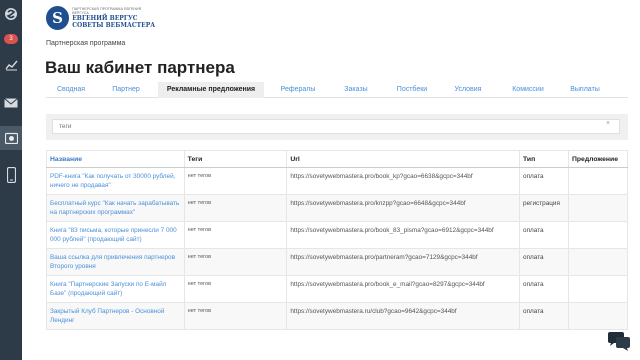 The image size is (640, 360). Describe the element at coordinates (528, 90) in the screenshot. I see `tab-commissions: Комиссии` at that location.